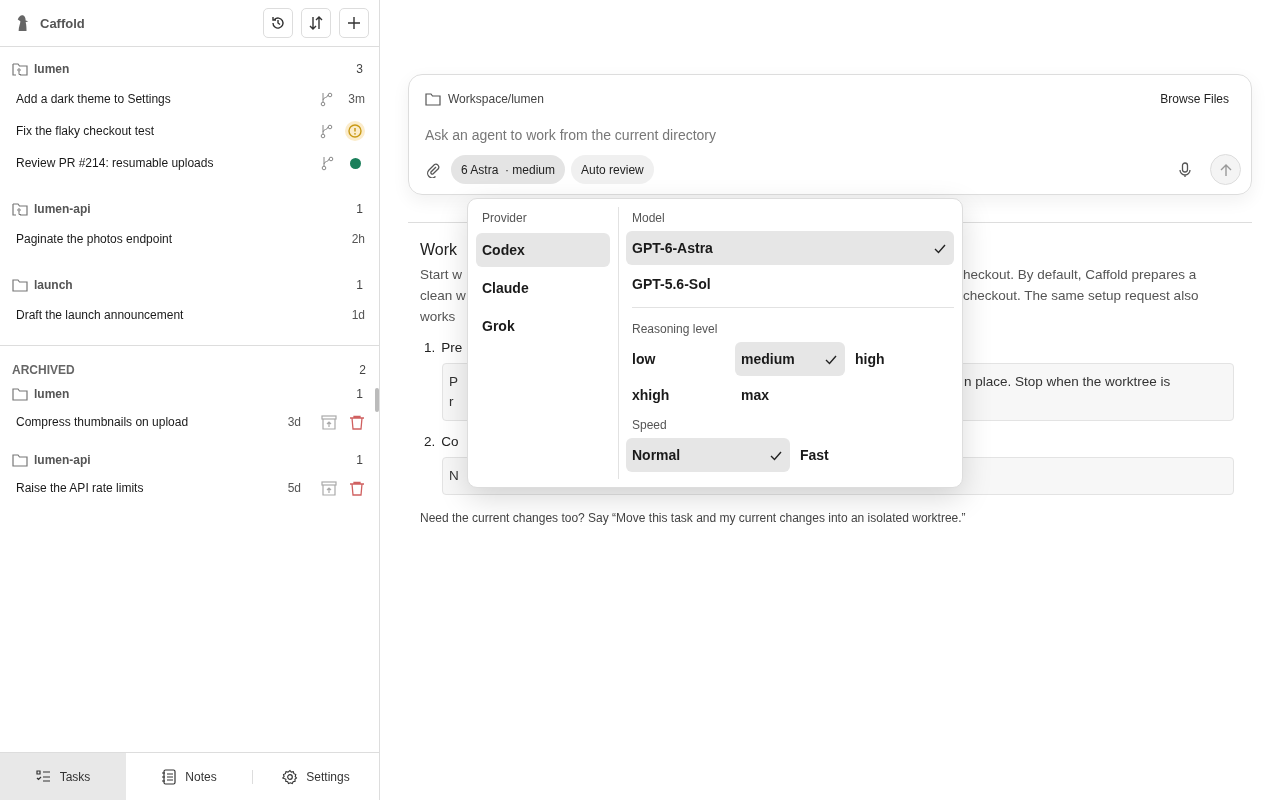 This screenshot has height=800, width=1280. Describe the element at coordinates (452, 347) in the screenshot. I see `step-text: Pre` at that location.